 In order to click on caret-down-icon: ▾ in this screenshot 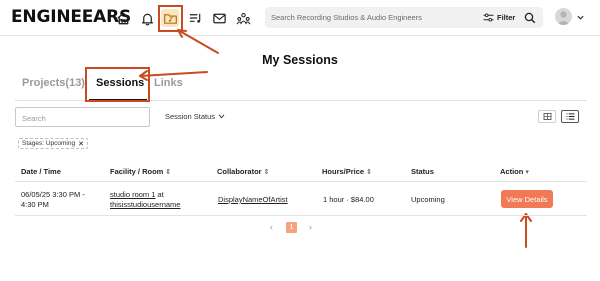, I will do `click(527, 172)`.